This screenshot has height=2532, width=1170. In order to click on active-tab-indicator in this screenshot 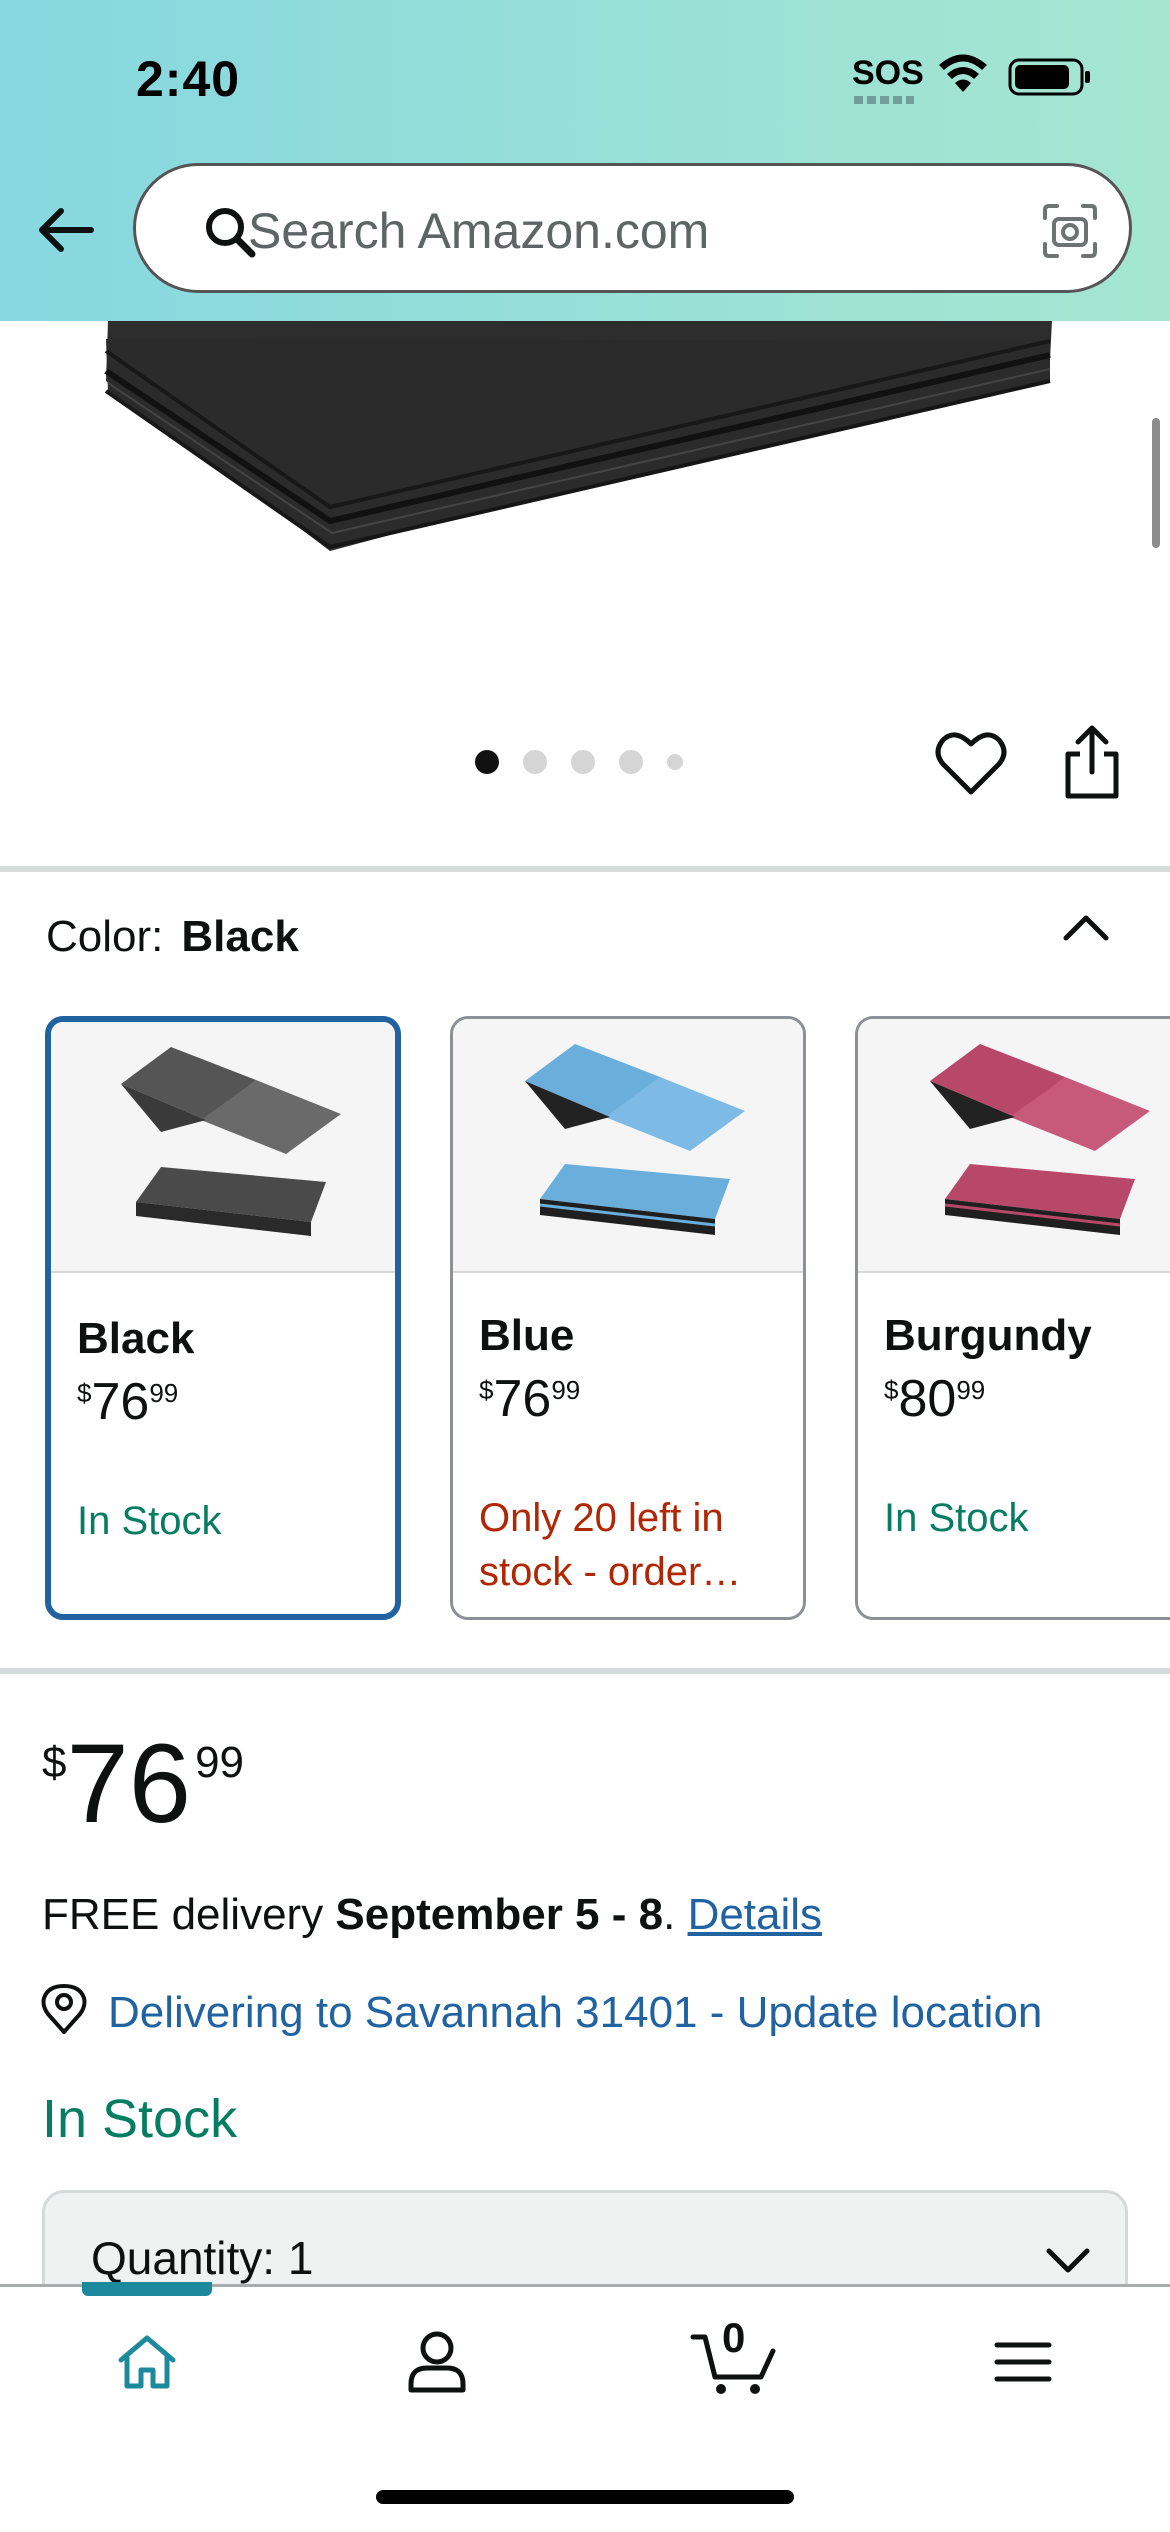, I will do `click(147, 2289)`.